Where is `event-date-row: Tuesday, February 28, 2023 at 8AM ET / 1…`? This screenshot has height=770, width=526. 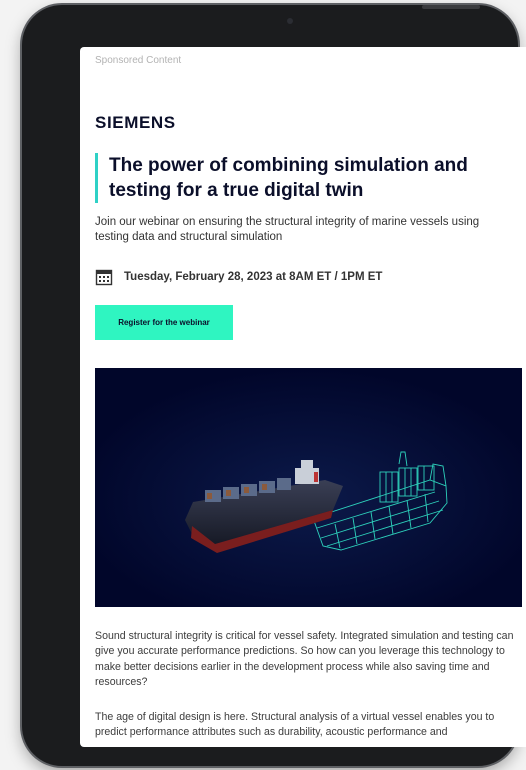
event-date-row: Tuesday, February 28, 2023 at 8AM ET / 1… is located at coordinates (238, 277).